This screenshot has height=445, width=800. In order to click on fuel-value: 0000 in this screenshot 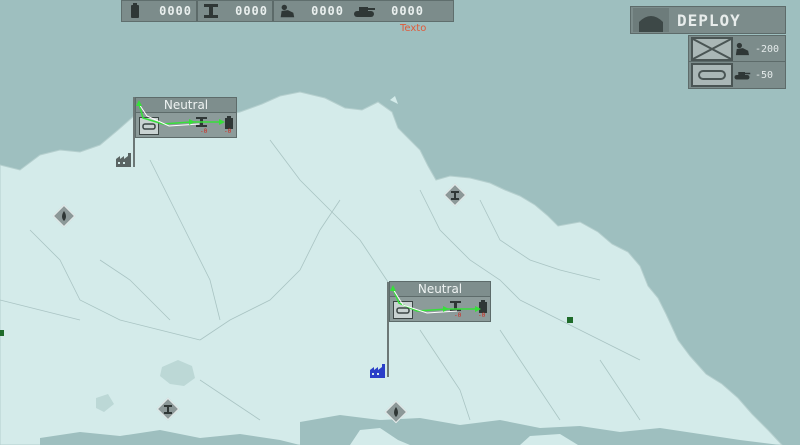, I will do `click(175, 11)`.